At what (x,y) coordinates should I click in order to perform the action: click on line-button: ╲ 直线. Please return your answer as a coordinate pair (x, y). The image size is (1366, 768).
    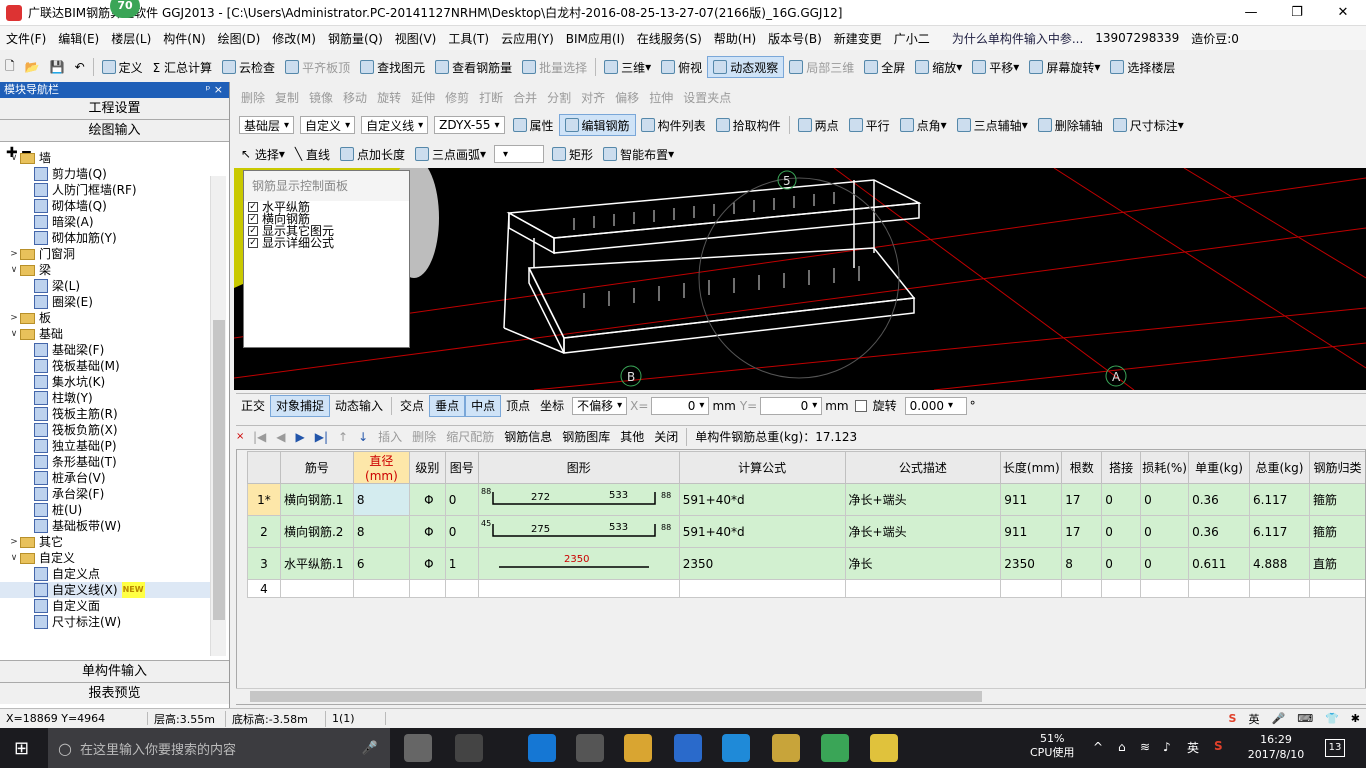
    Looking at the image, I should click on (312, 154).